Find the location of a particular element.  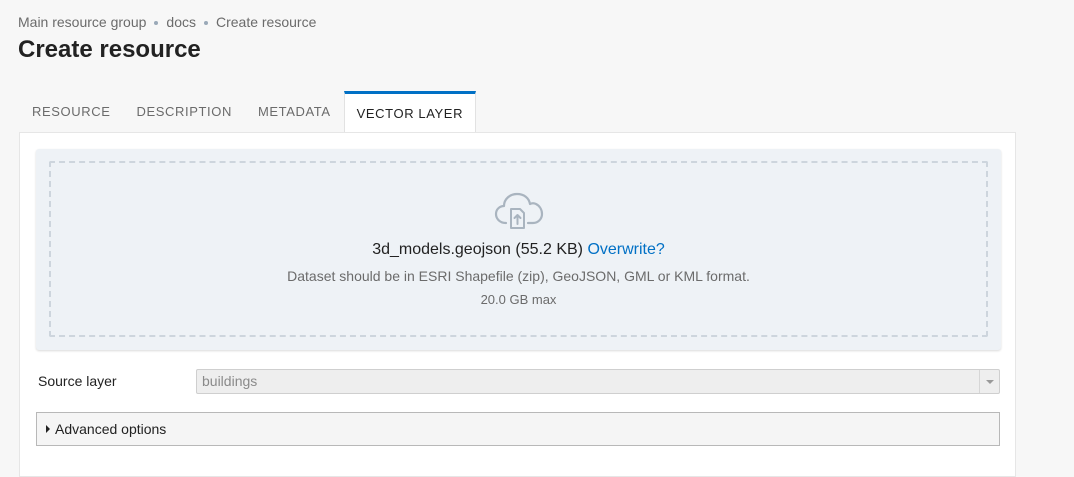

source-layer-label: Source layer is located at coordinates (77, 381).